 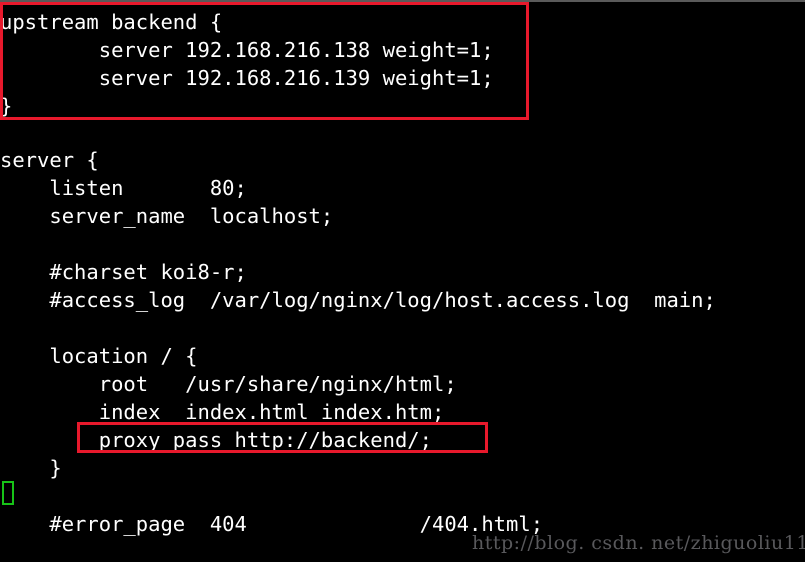 I want to click on watermark-text: http://blog. csdn. net/zhiguoliu11, so click(x=638, y=543).